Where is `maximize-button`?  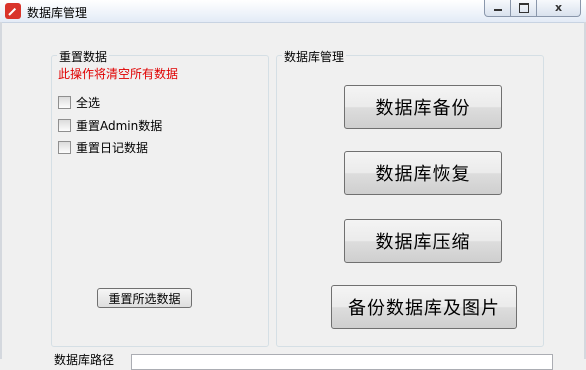 maximize-button is located at coordinates (524, 8).